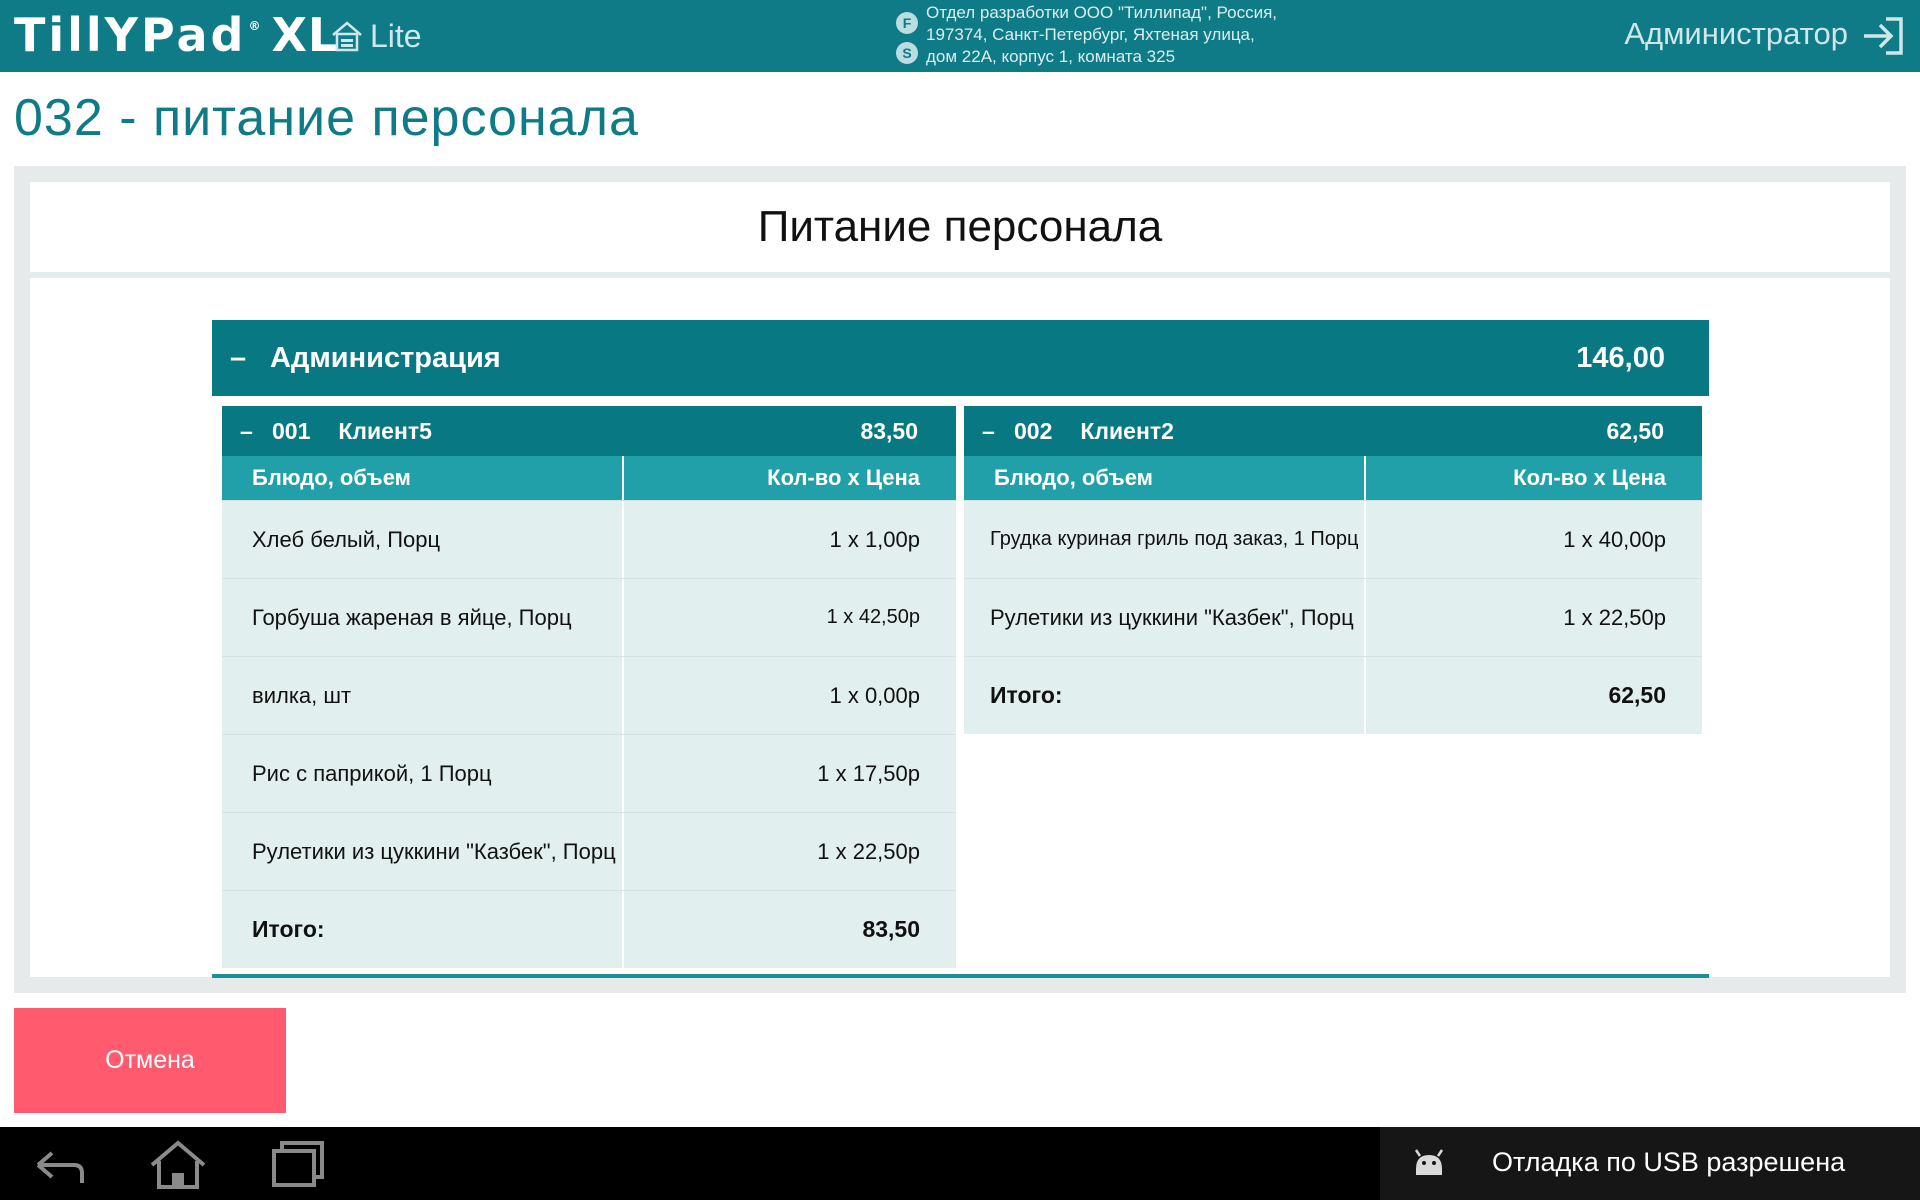 The height and width of the screenshot is (1200, 1920). Describe the element at coordinates (423, 617) in the screenshot. I see `dish-name: Горбуша жареная в яйце, Порц` at that location.